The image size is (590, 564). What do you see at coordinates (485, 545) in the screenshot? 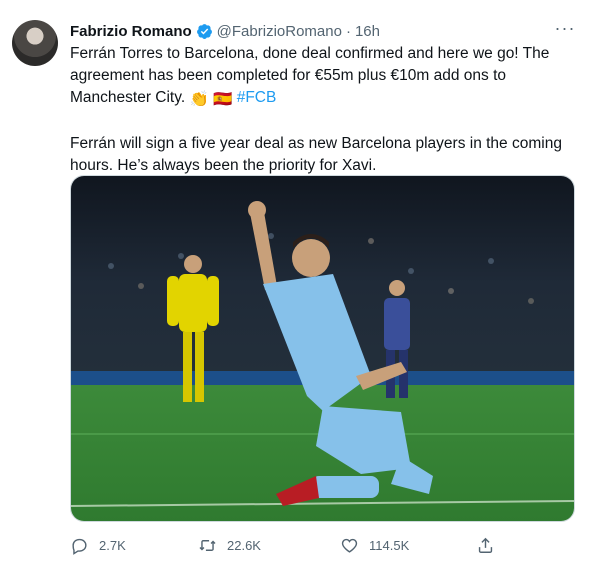
I see `share-icon` at bounding box center [485, 545].